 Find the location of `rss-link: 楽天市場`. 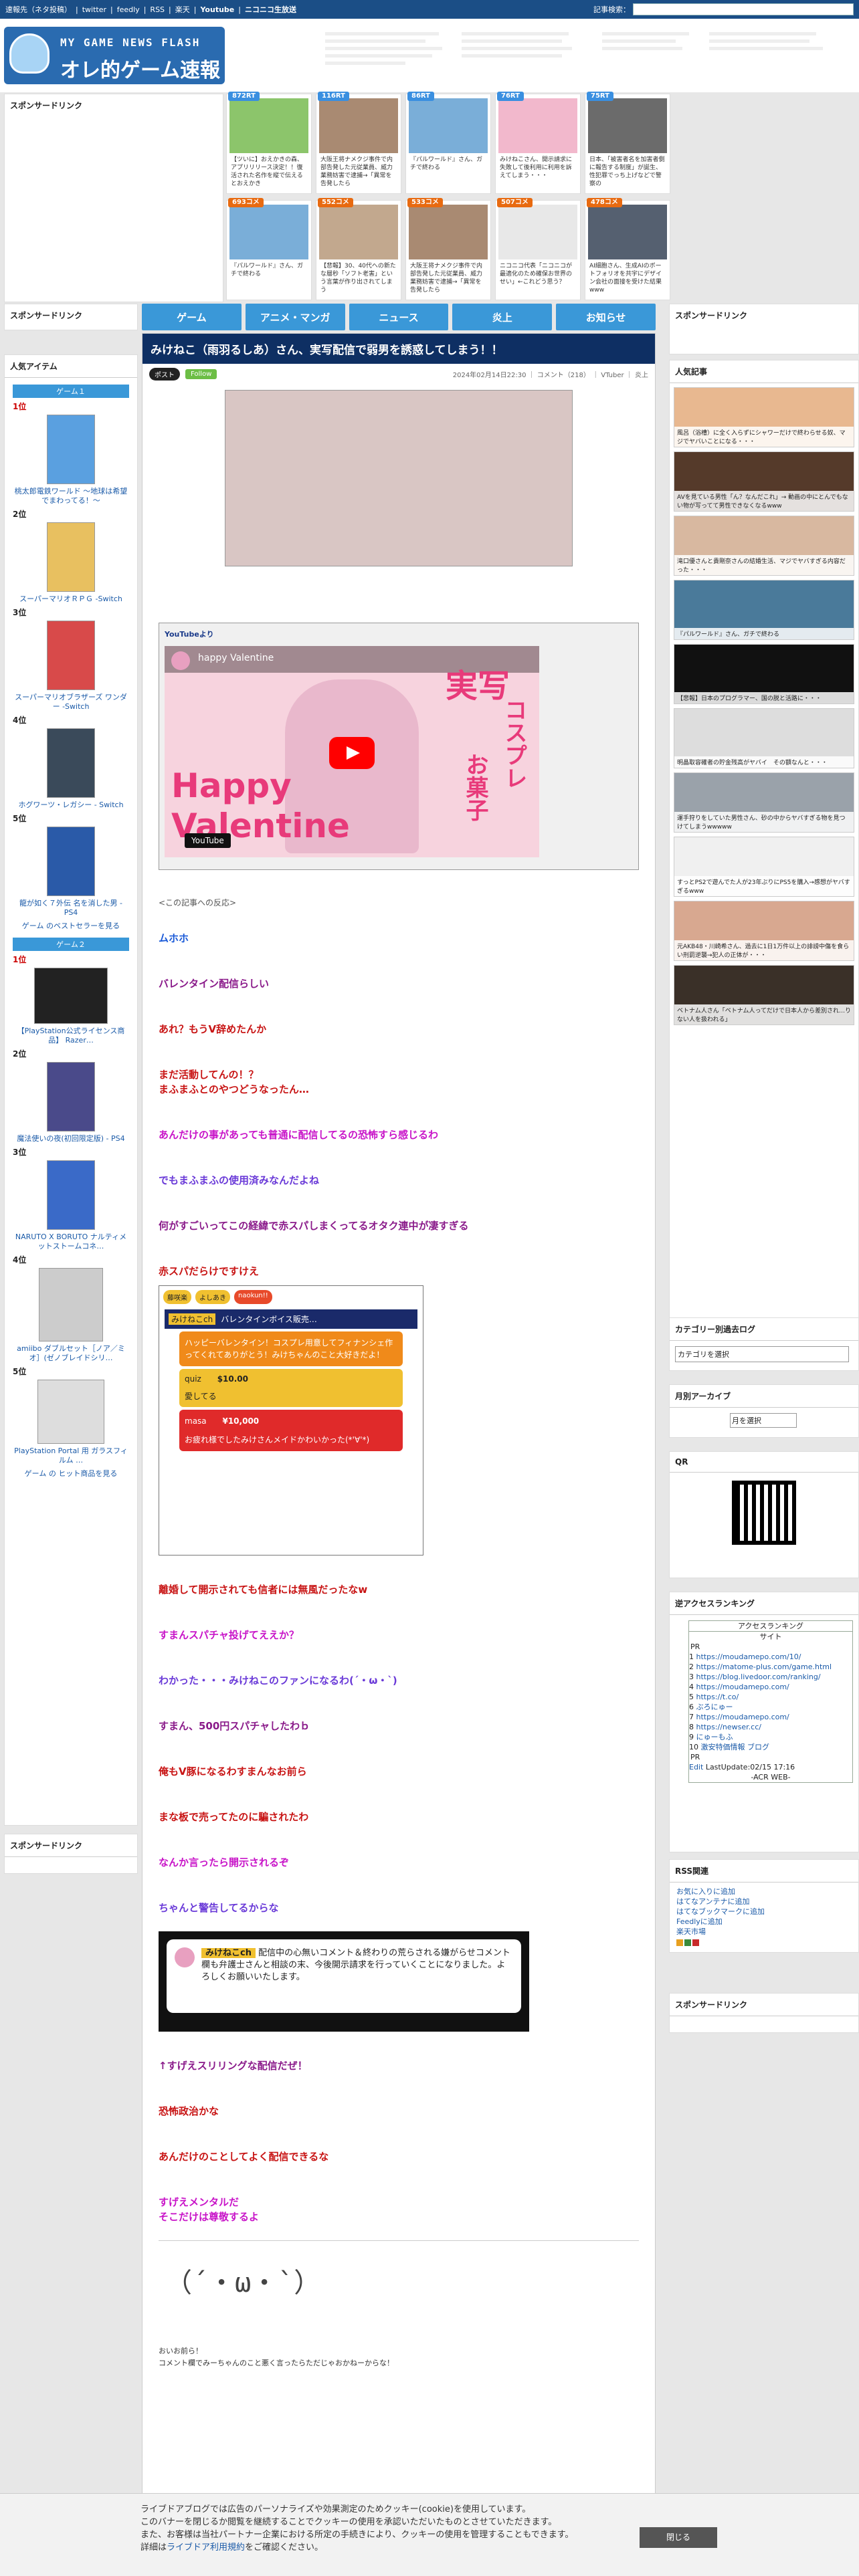

rss-link: 楽天市場 is located at coordinates (691, 1932).